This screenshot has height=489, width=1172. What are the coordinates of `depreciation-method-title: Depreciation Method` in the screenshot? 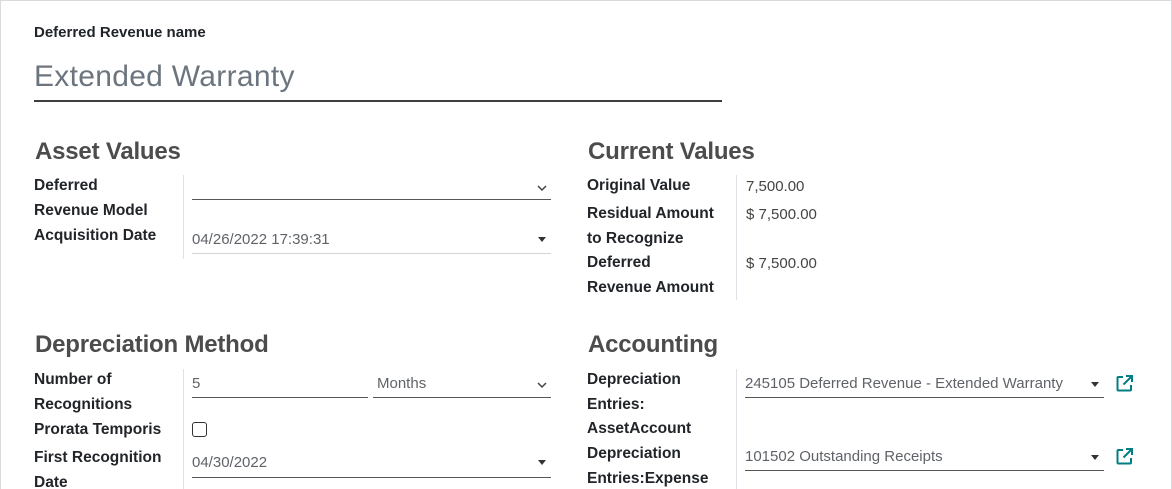 It's located at (152, 344).